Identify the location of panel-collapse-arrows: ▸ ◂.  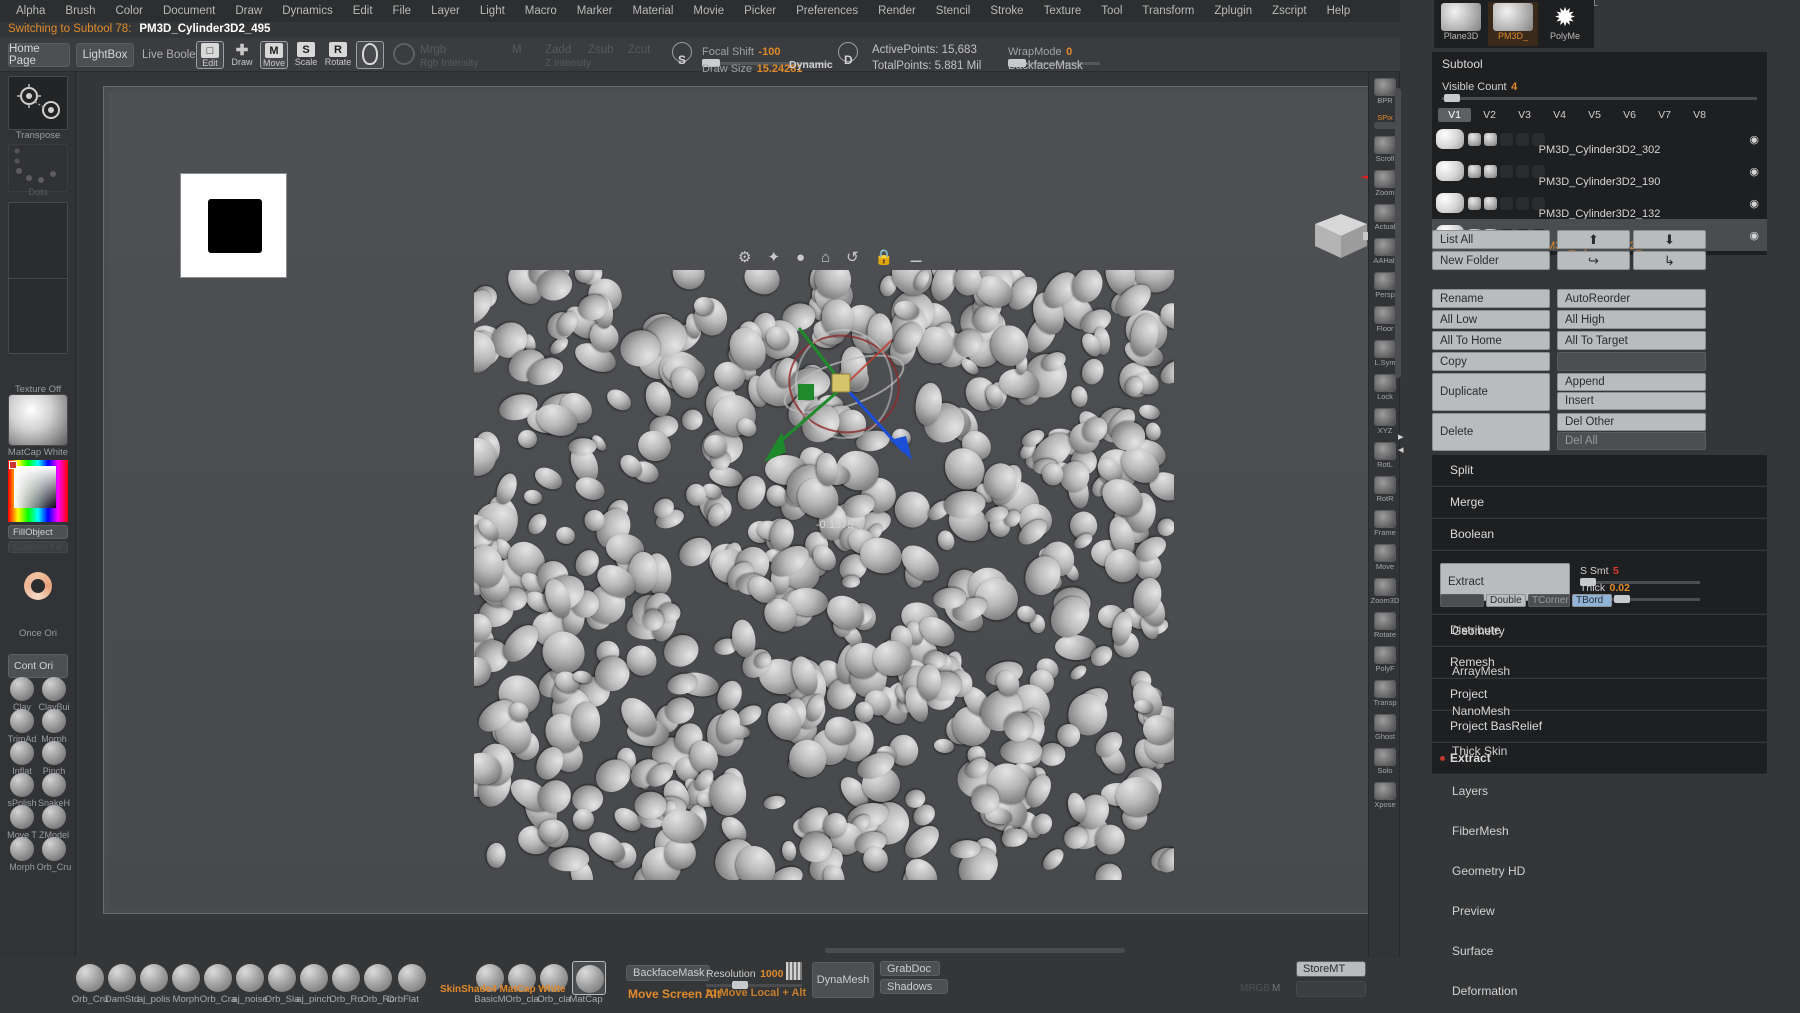
(1403, 444).